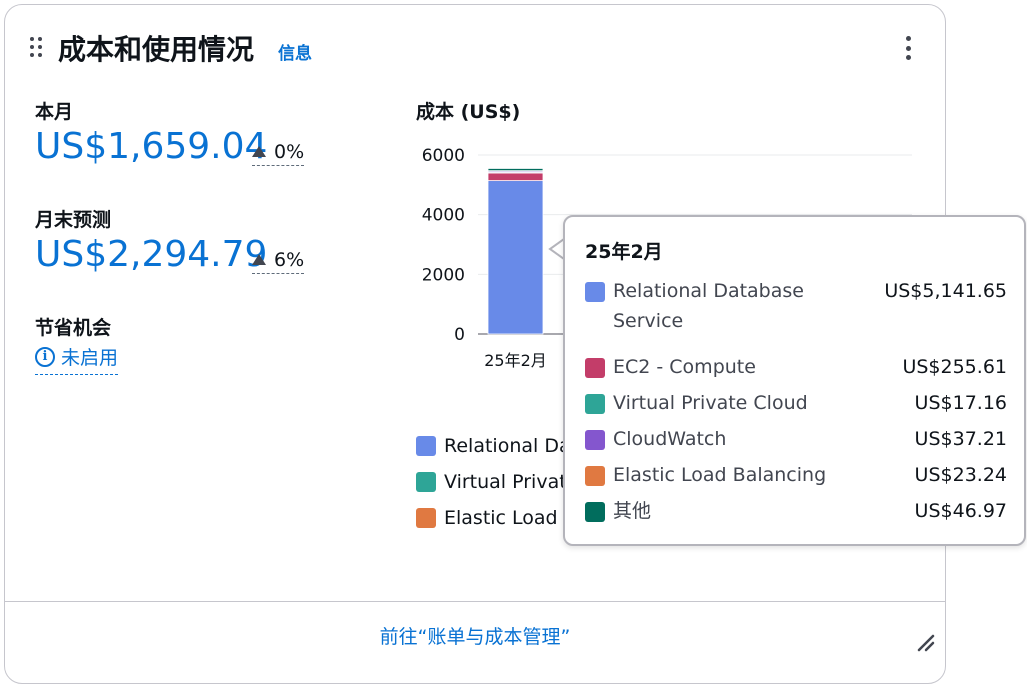 The height and width of the screenshot is (684, 1027). Describe the element at coordinates (796, 368) in the screenshot. I see `tooltip-row: EC2 - Compute US$255.61` at that location.